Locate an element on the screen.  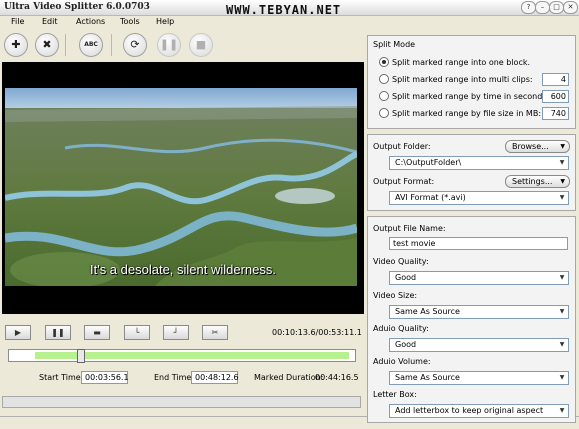
menu-help: Help is located at coordinates (165, 21).